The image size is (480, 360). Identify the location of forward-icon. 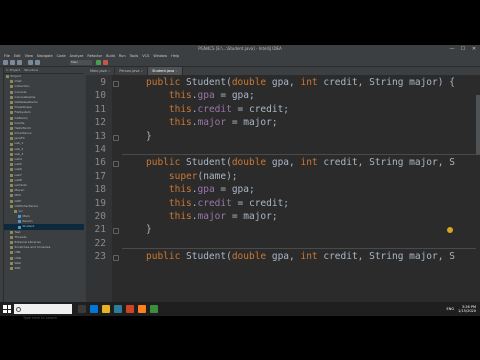
(37, 62).